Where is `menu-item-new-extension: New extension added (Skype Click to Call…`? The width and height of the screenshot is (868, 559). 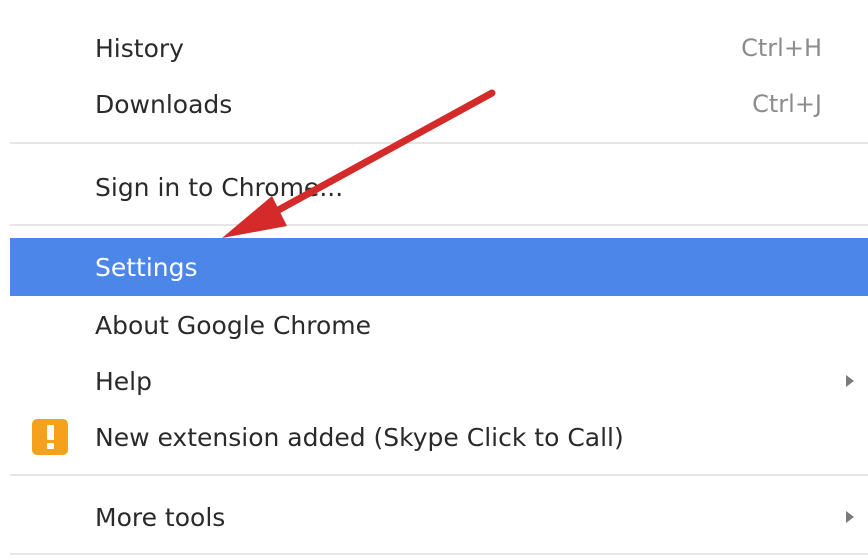
menu-item-new-extension: New extension added (Skype Click to Call… is located at coordinates (439, 437).